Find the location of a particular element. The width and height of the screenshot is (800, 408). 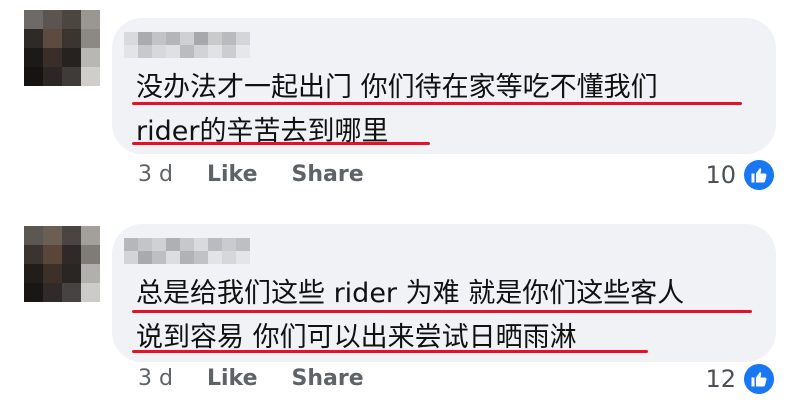

comment-text-line: 说到容易 你们可以出来尝试日晒雨淋 is located at coordinates (356, 337).